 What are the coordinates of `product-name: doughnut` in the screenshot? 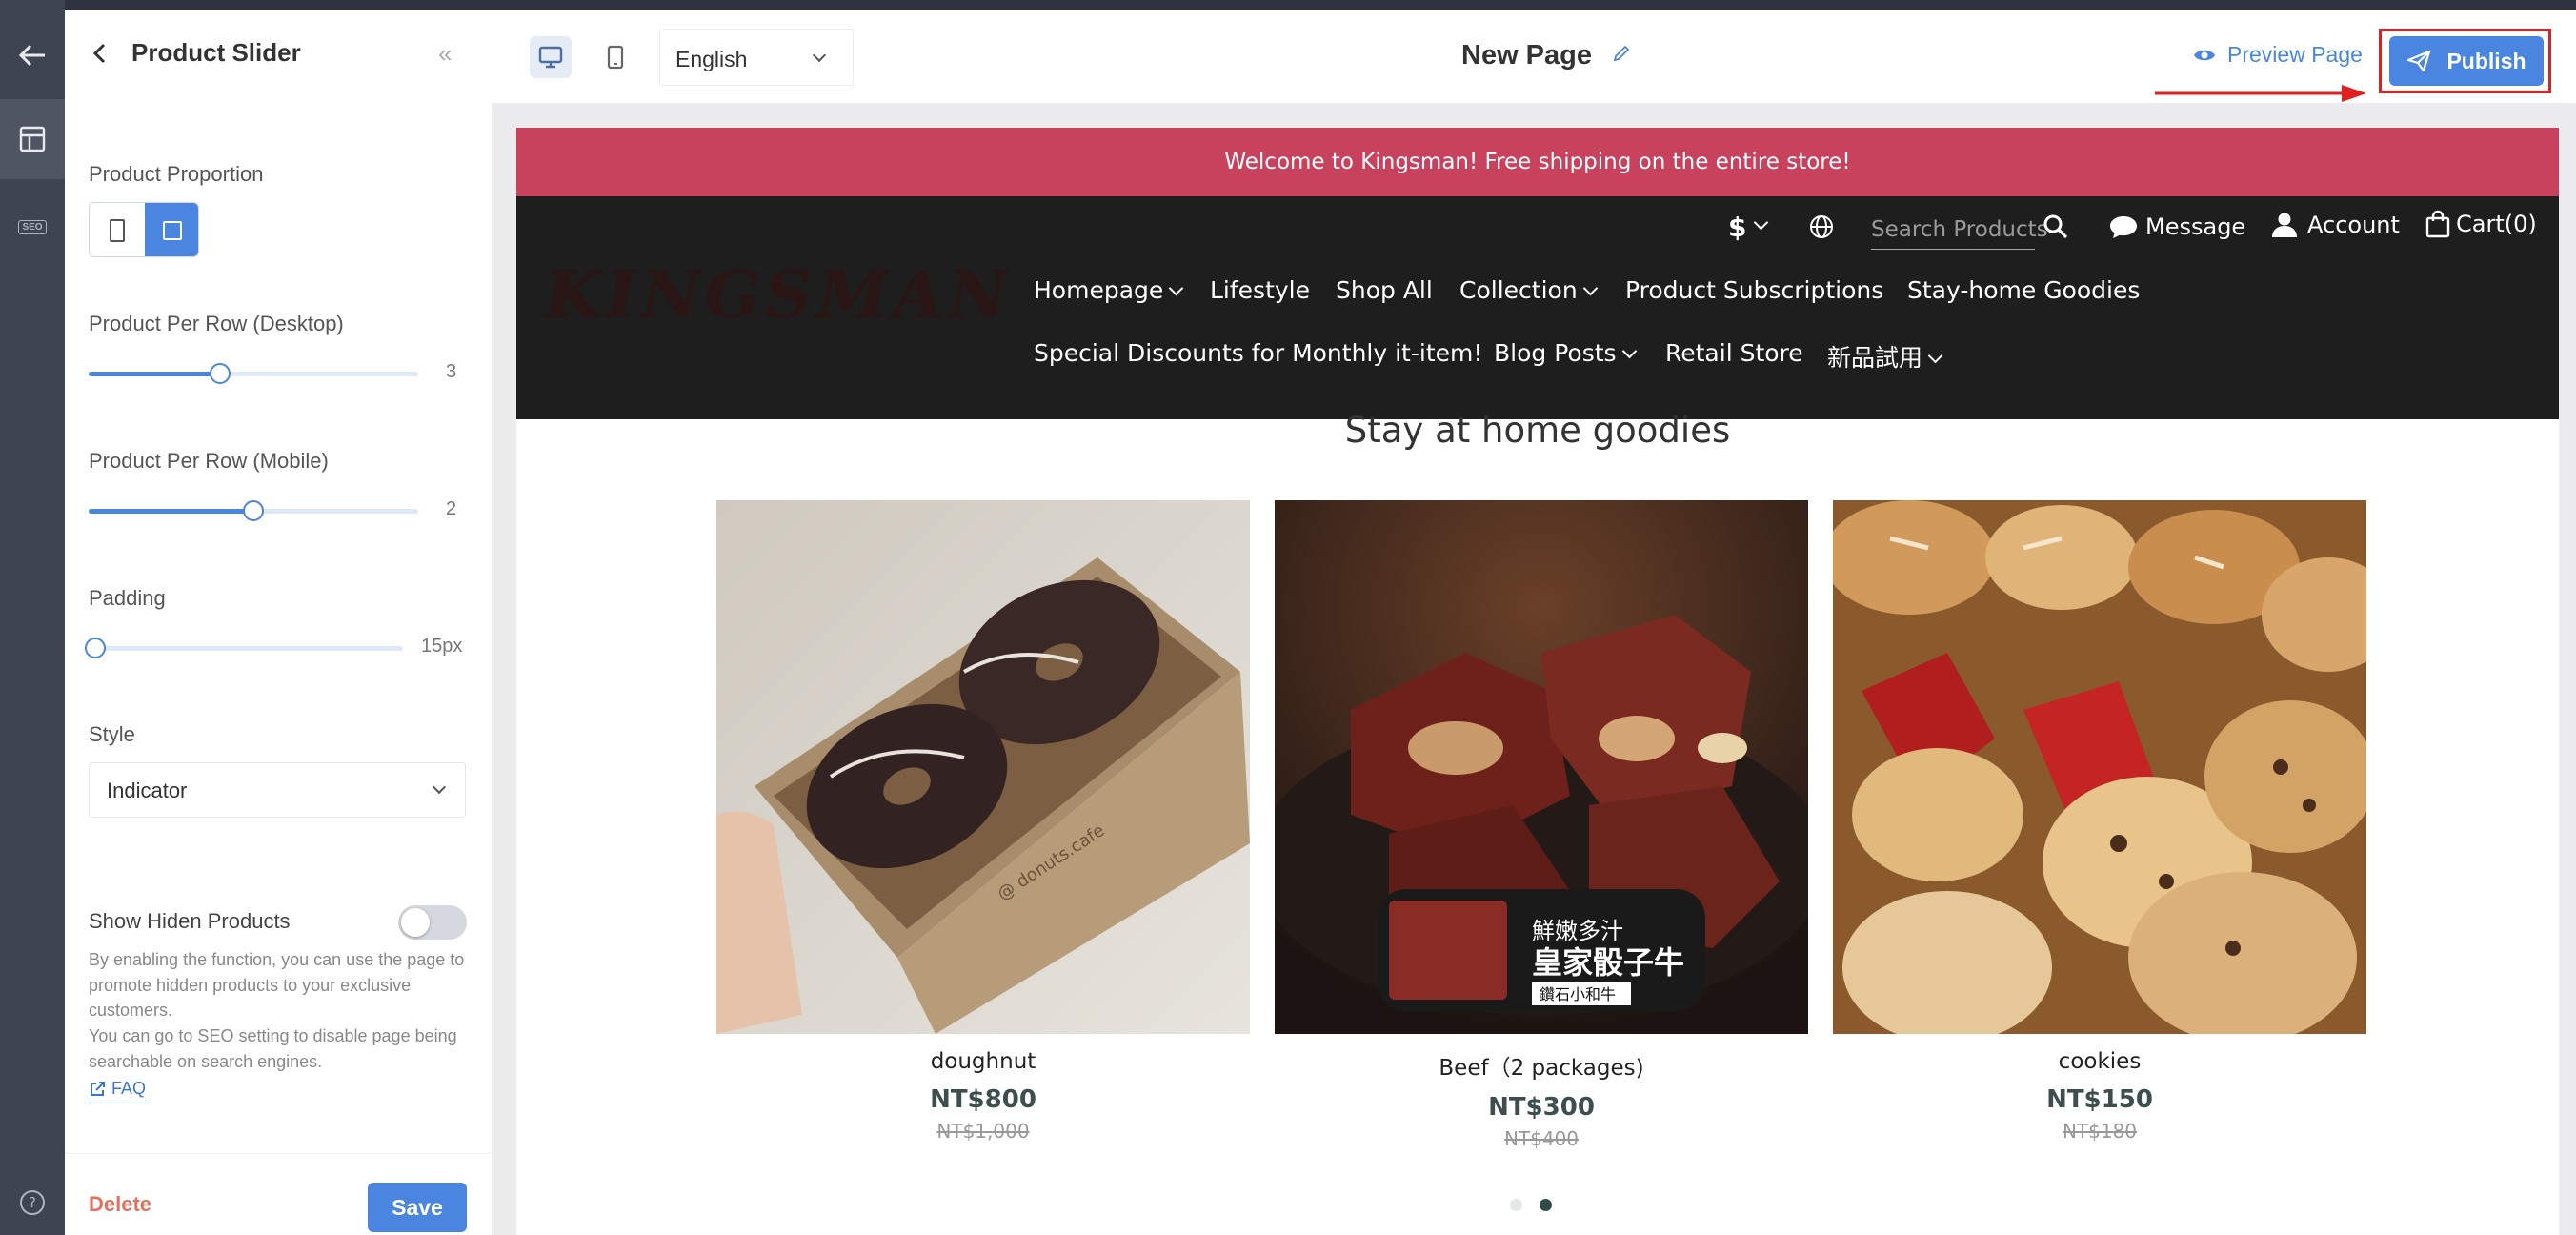 It's located at (983, 1061).